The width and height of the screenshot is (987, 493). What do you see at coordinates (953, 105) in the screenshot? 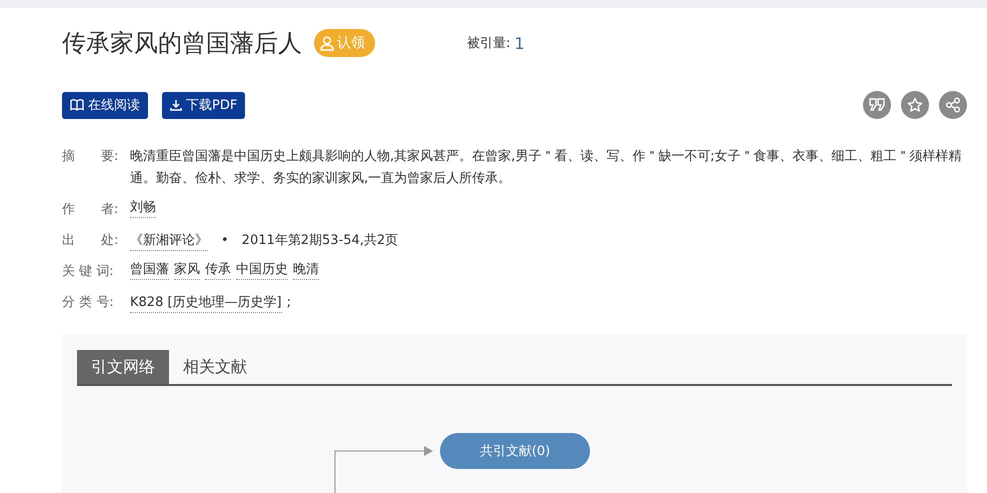
I see `share-icon` at bounding box center [953, 105].